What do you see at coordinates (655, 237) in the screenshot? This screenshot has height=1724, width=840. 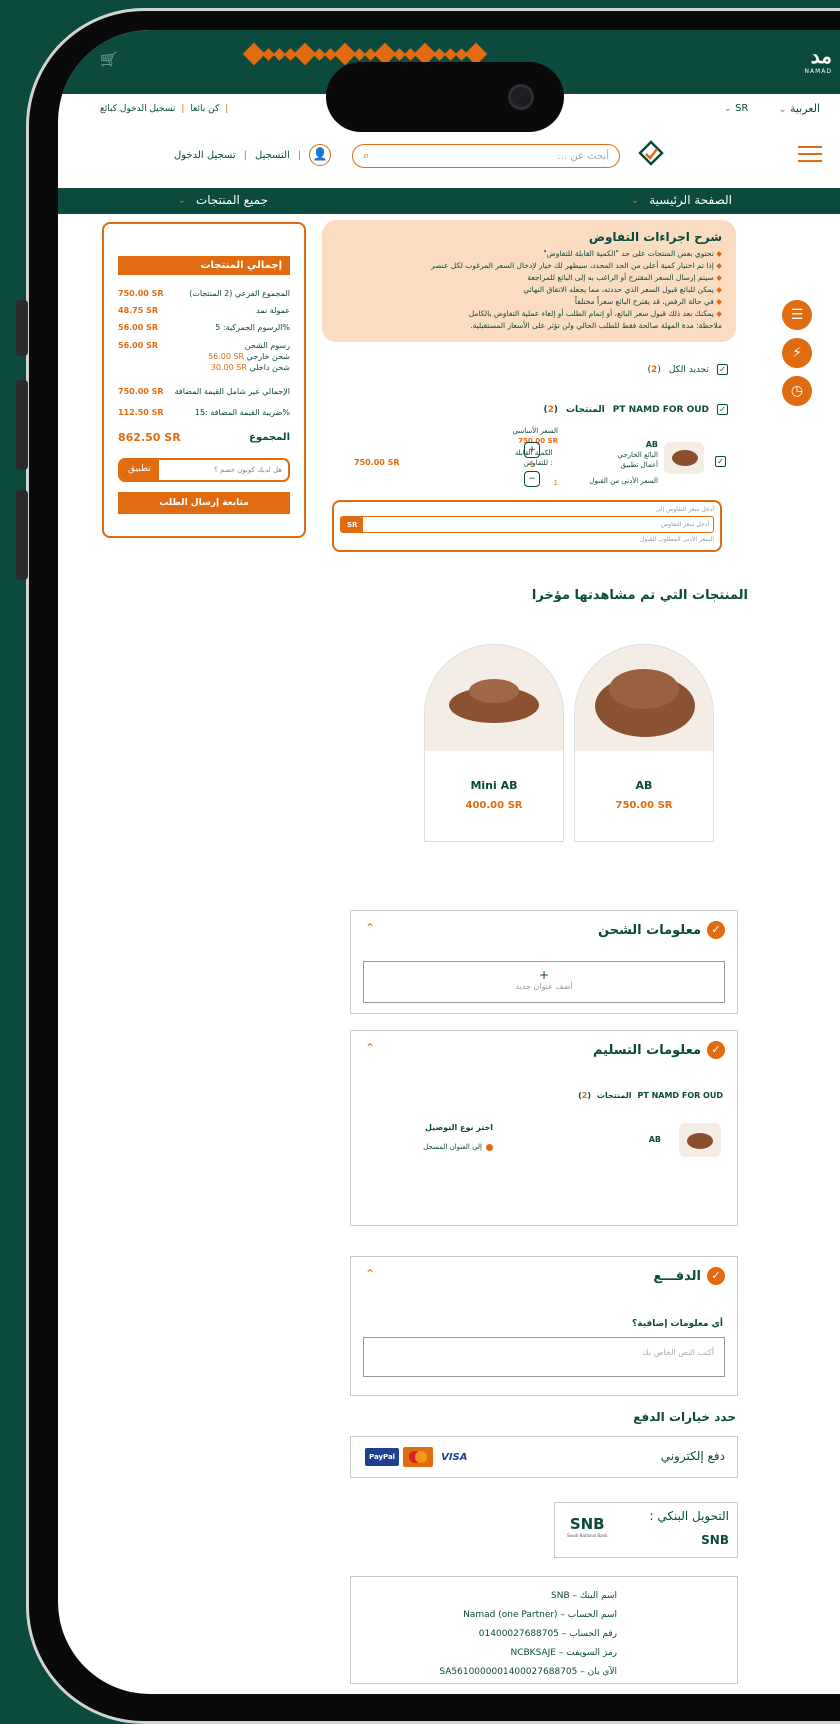 I see `negotiation-title: شرح اجراءات التفاوض` at bounding box center [655, 237].